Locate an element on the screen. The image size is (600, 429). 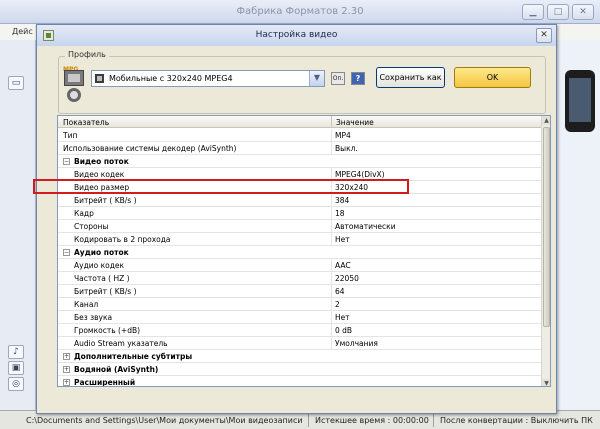
menu-item-actions: Дейс is located at coordinates (22, 31).